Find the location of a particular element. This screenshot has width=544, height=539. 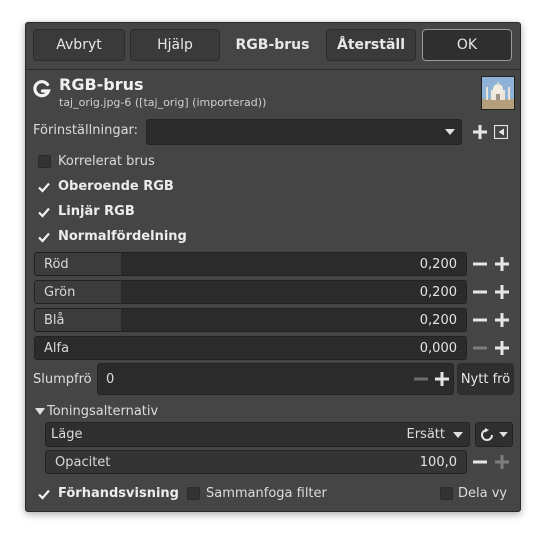

dialog-button-bar: Avbryt Hjälp RGB-brus Återställ OK is located at coordinates (273, 46).